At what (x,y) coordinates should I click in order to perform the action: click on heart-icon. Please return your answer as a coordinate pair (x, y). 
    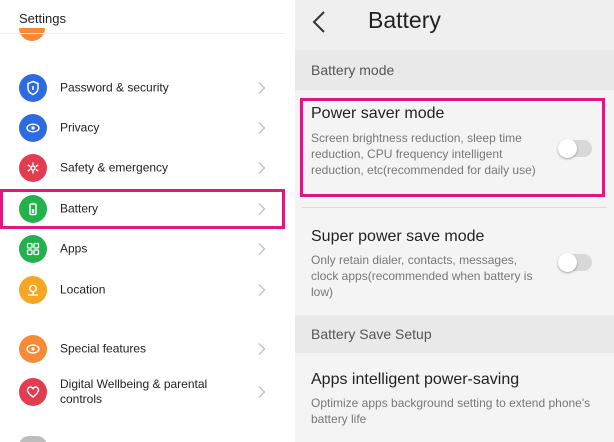
    Looking at the image, I should click on (33, 392).